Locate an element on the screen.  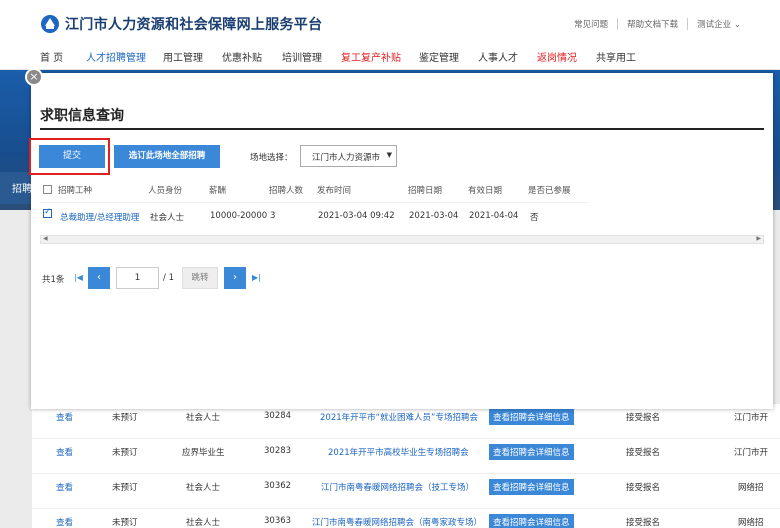
fair-title-link: 江门市南粤春暖网络招聘会（南粤家政专场） is located at coordinates (397, 522).